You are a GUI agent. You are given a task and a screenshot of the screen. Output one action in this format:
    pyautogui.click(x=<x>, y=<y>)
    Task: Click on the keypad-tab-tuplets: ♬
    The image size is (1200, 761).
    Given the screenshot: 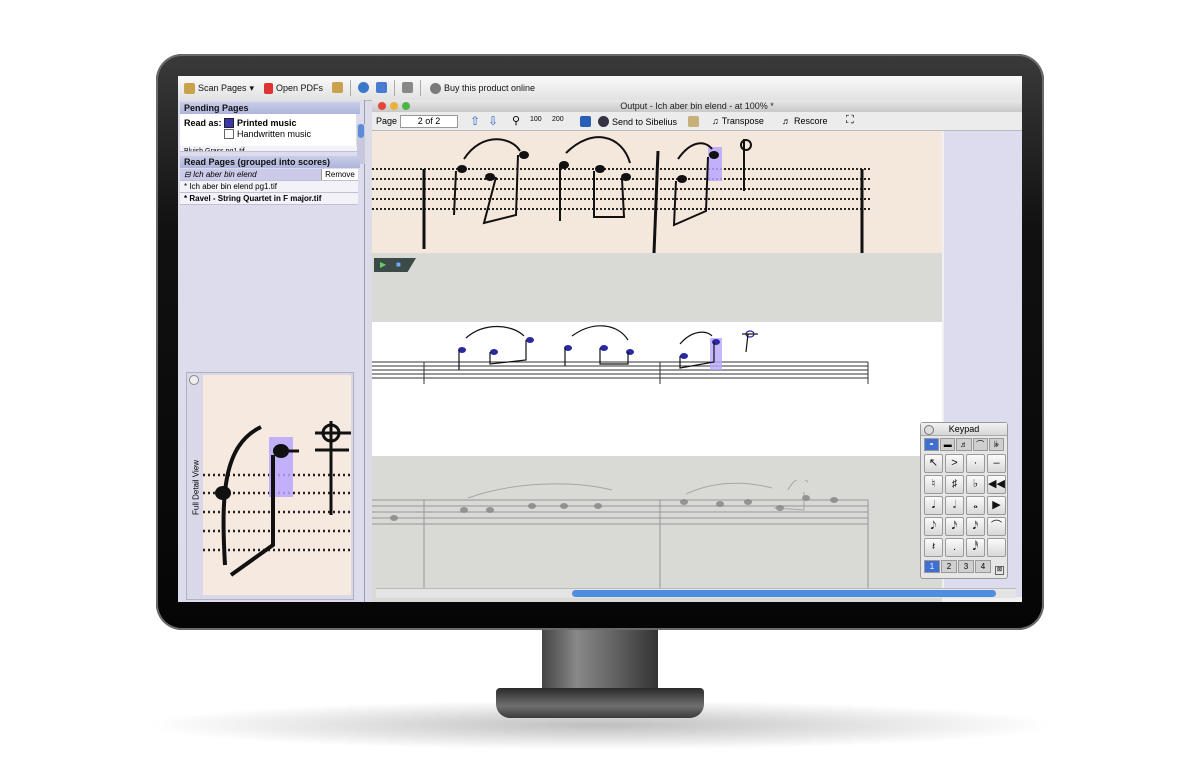 What is the action you would take?
    pyautogui.click(x=964, y=444)
    